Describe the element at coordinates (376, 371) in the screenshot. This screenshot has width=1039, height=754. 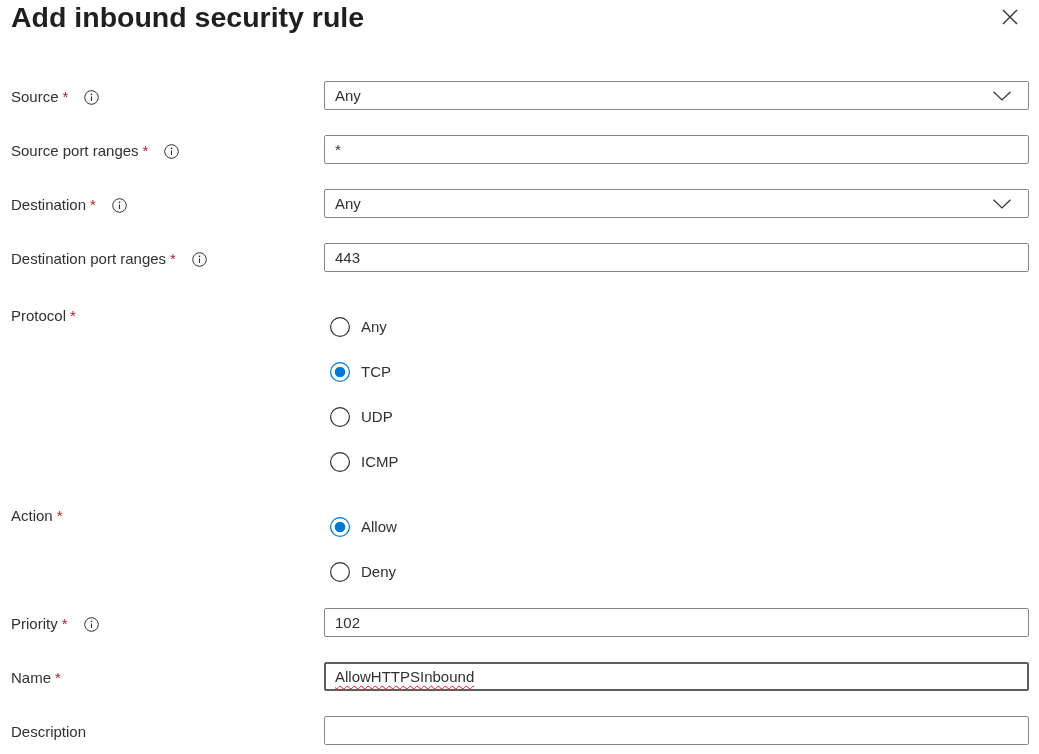
I see `radio-label: TCP` at that location.